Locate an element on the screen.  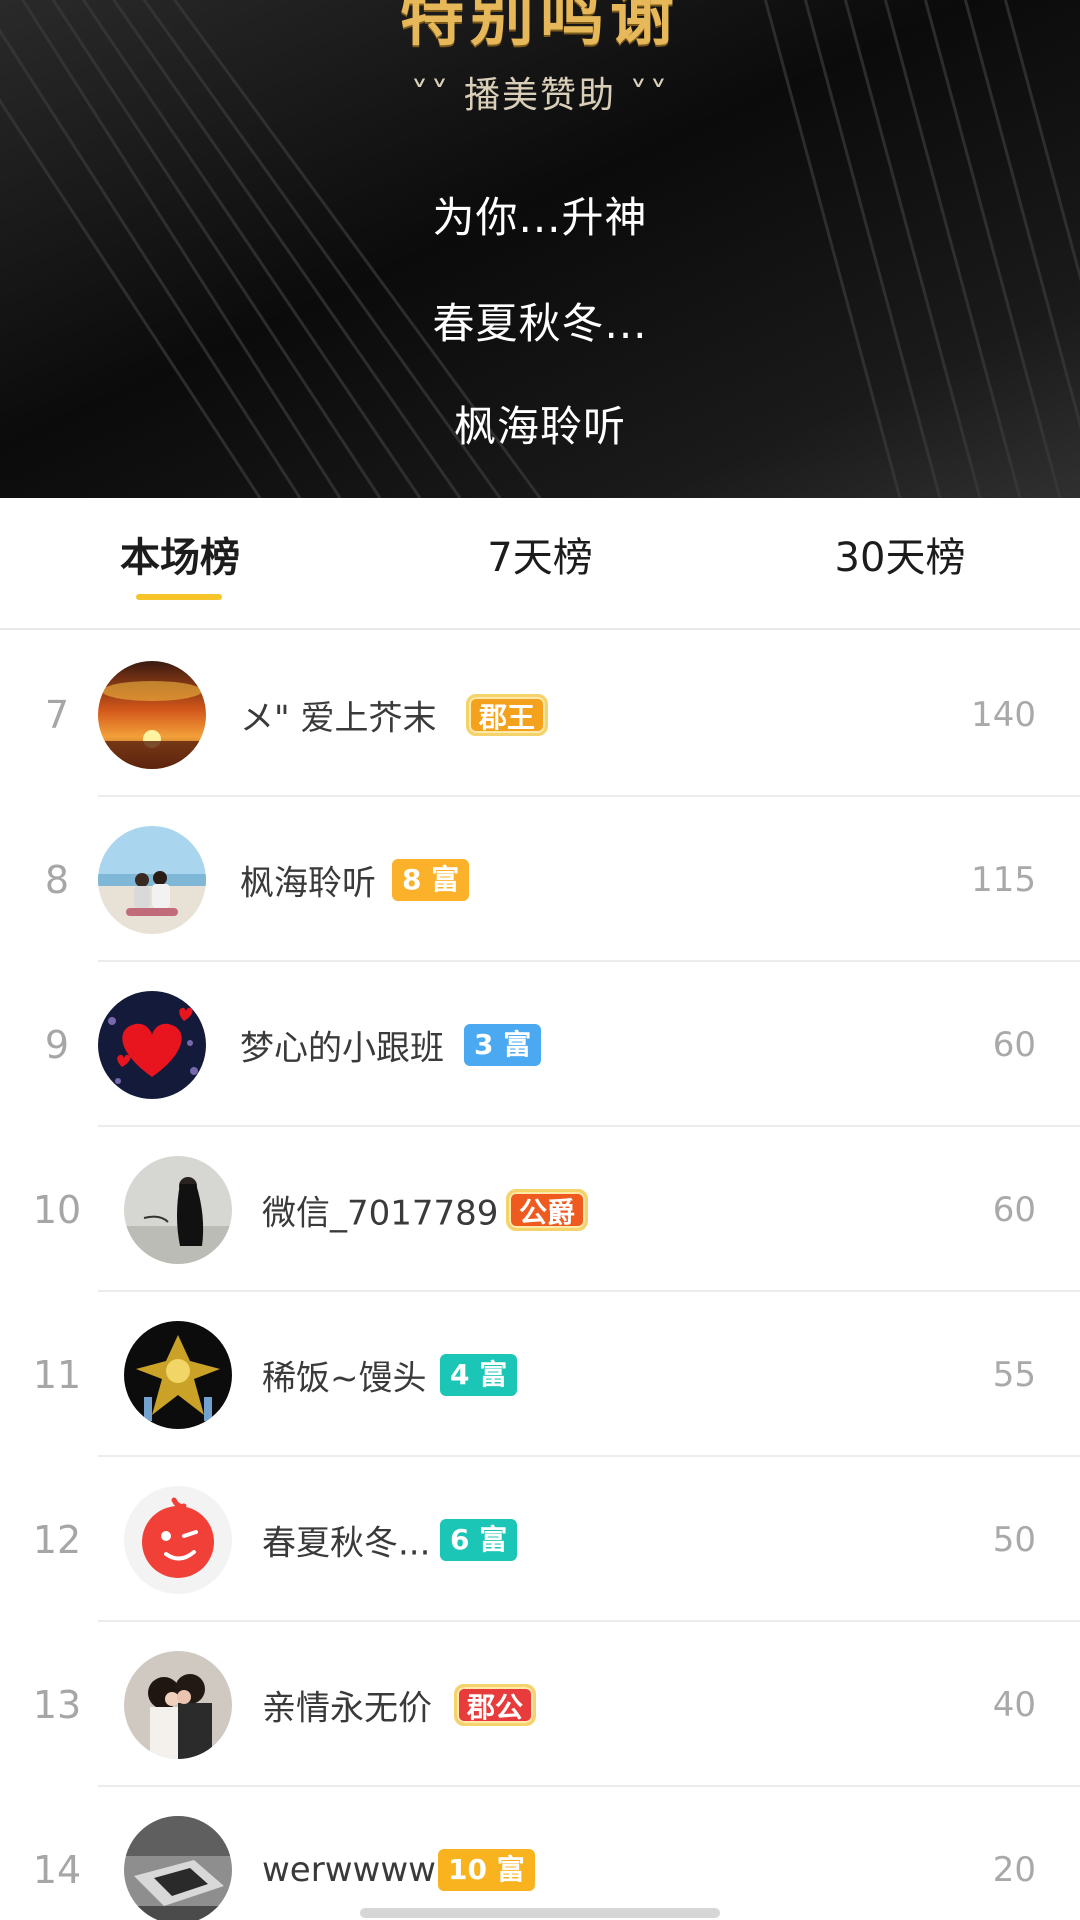
wink-face-avatar is located at coordinates (178, 1539).